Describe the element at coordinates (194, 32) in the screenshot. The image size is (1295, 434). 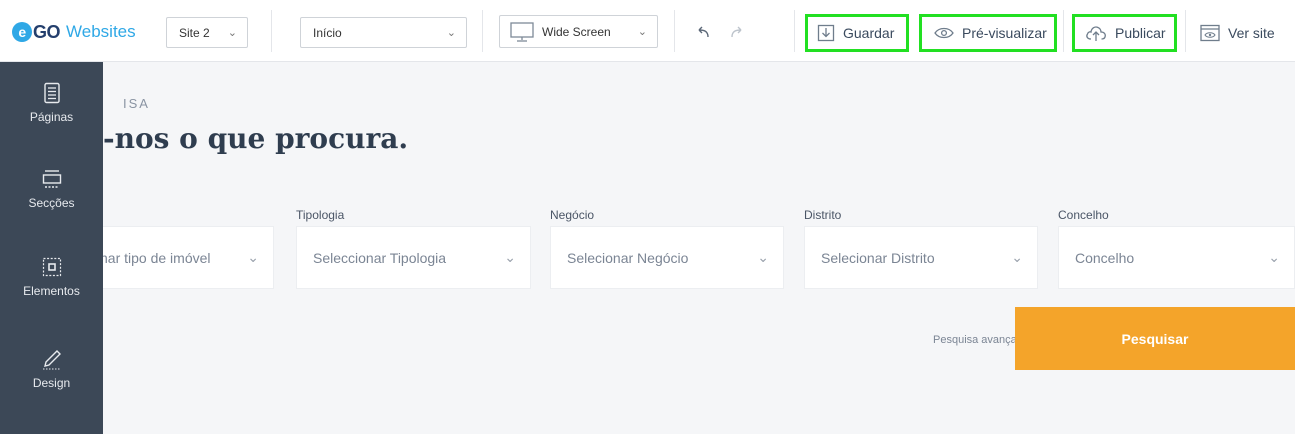
I see `site-select-value: Site 2` at that location.